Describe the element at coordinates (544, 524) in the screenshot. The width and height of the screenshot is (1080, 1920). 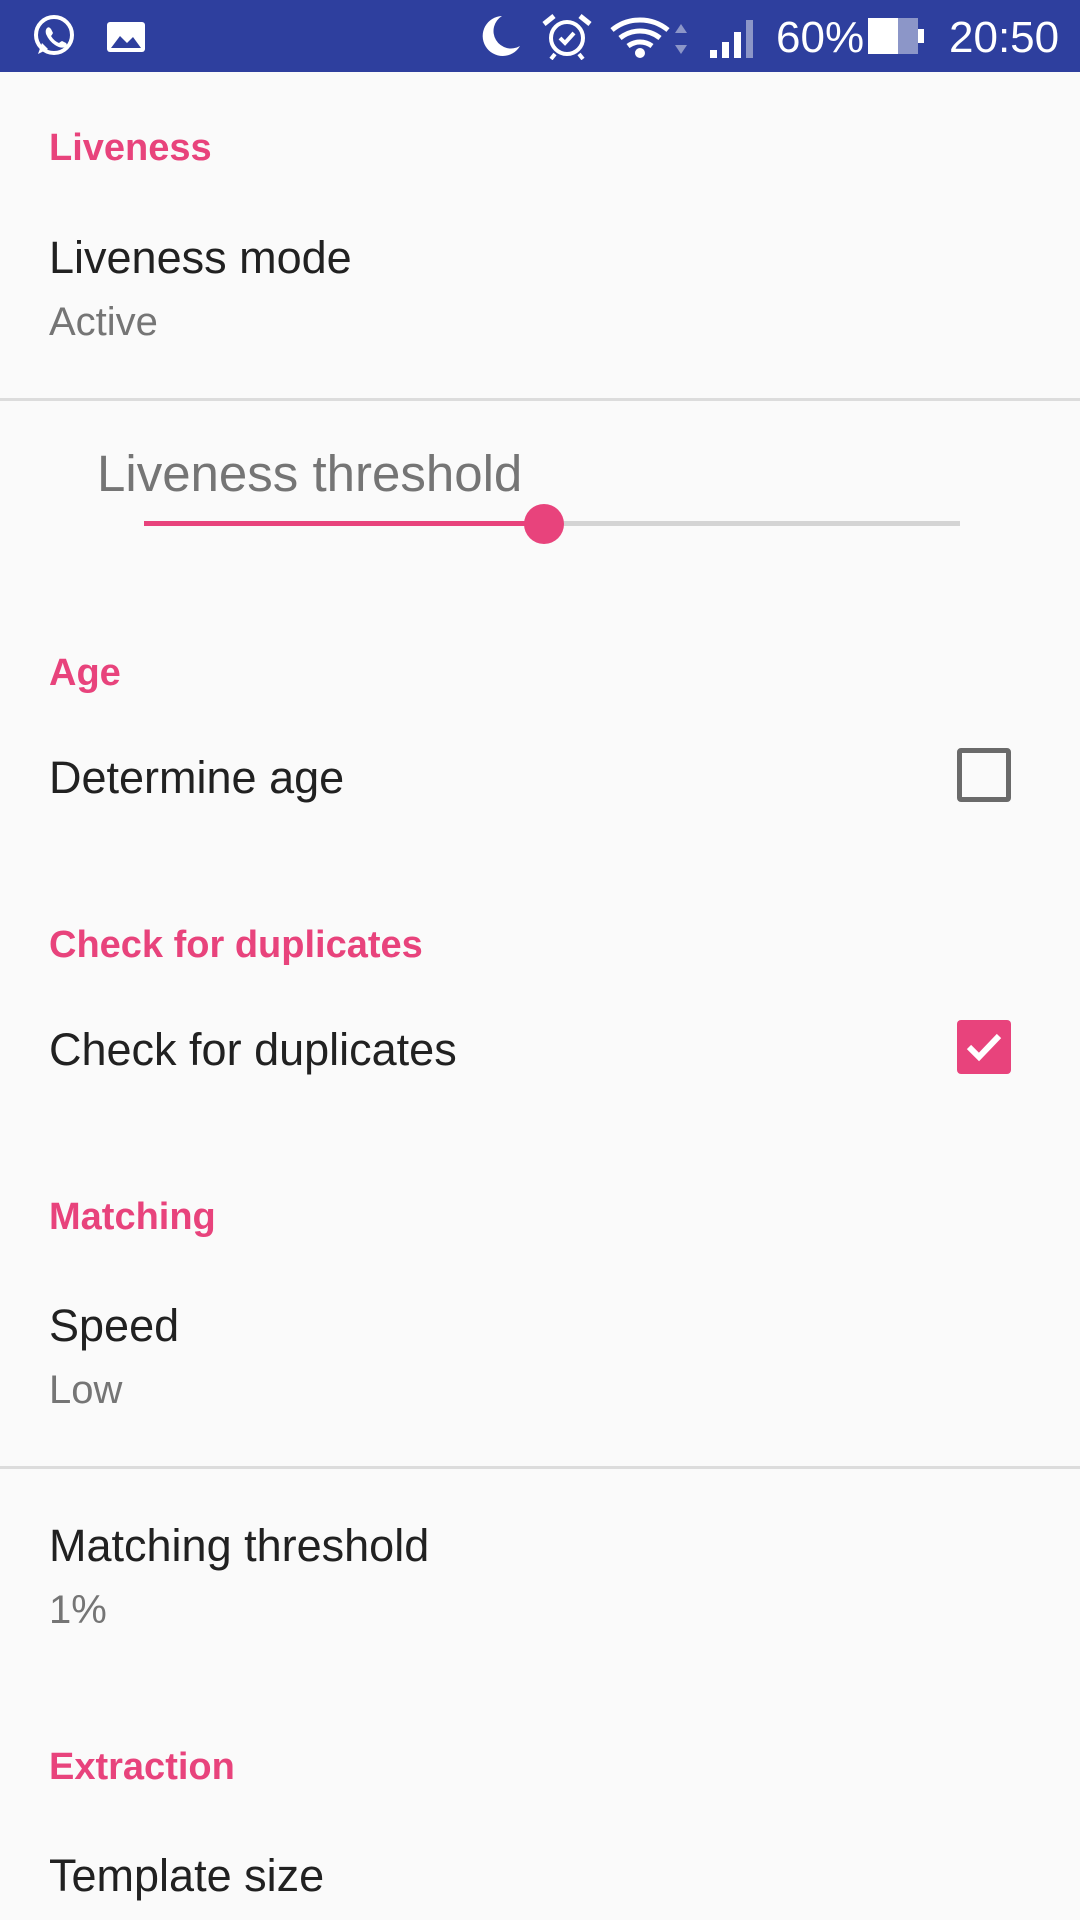
I see `slider-thumb` at that location.